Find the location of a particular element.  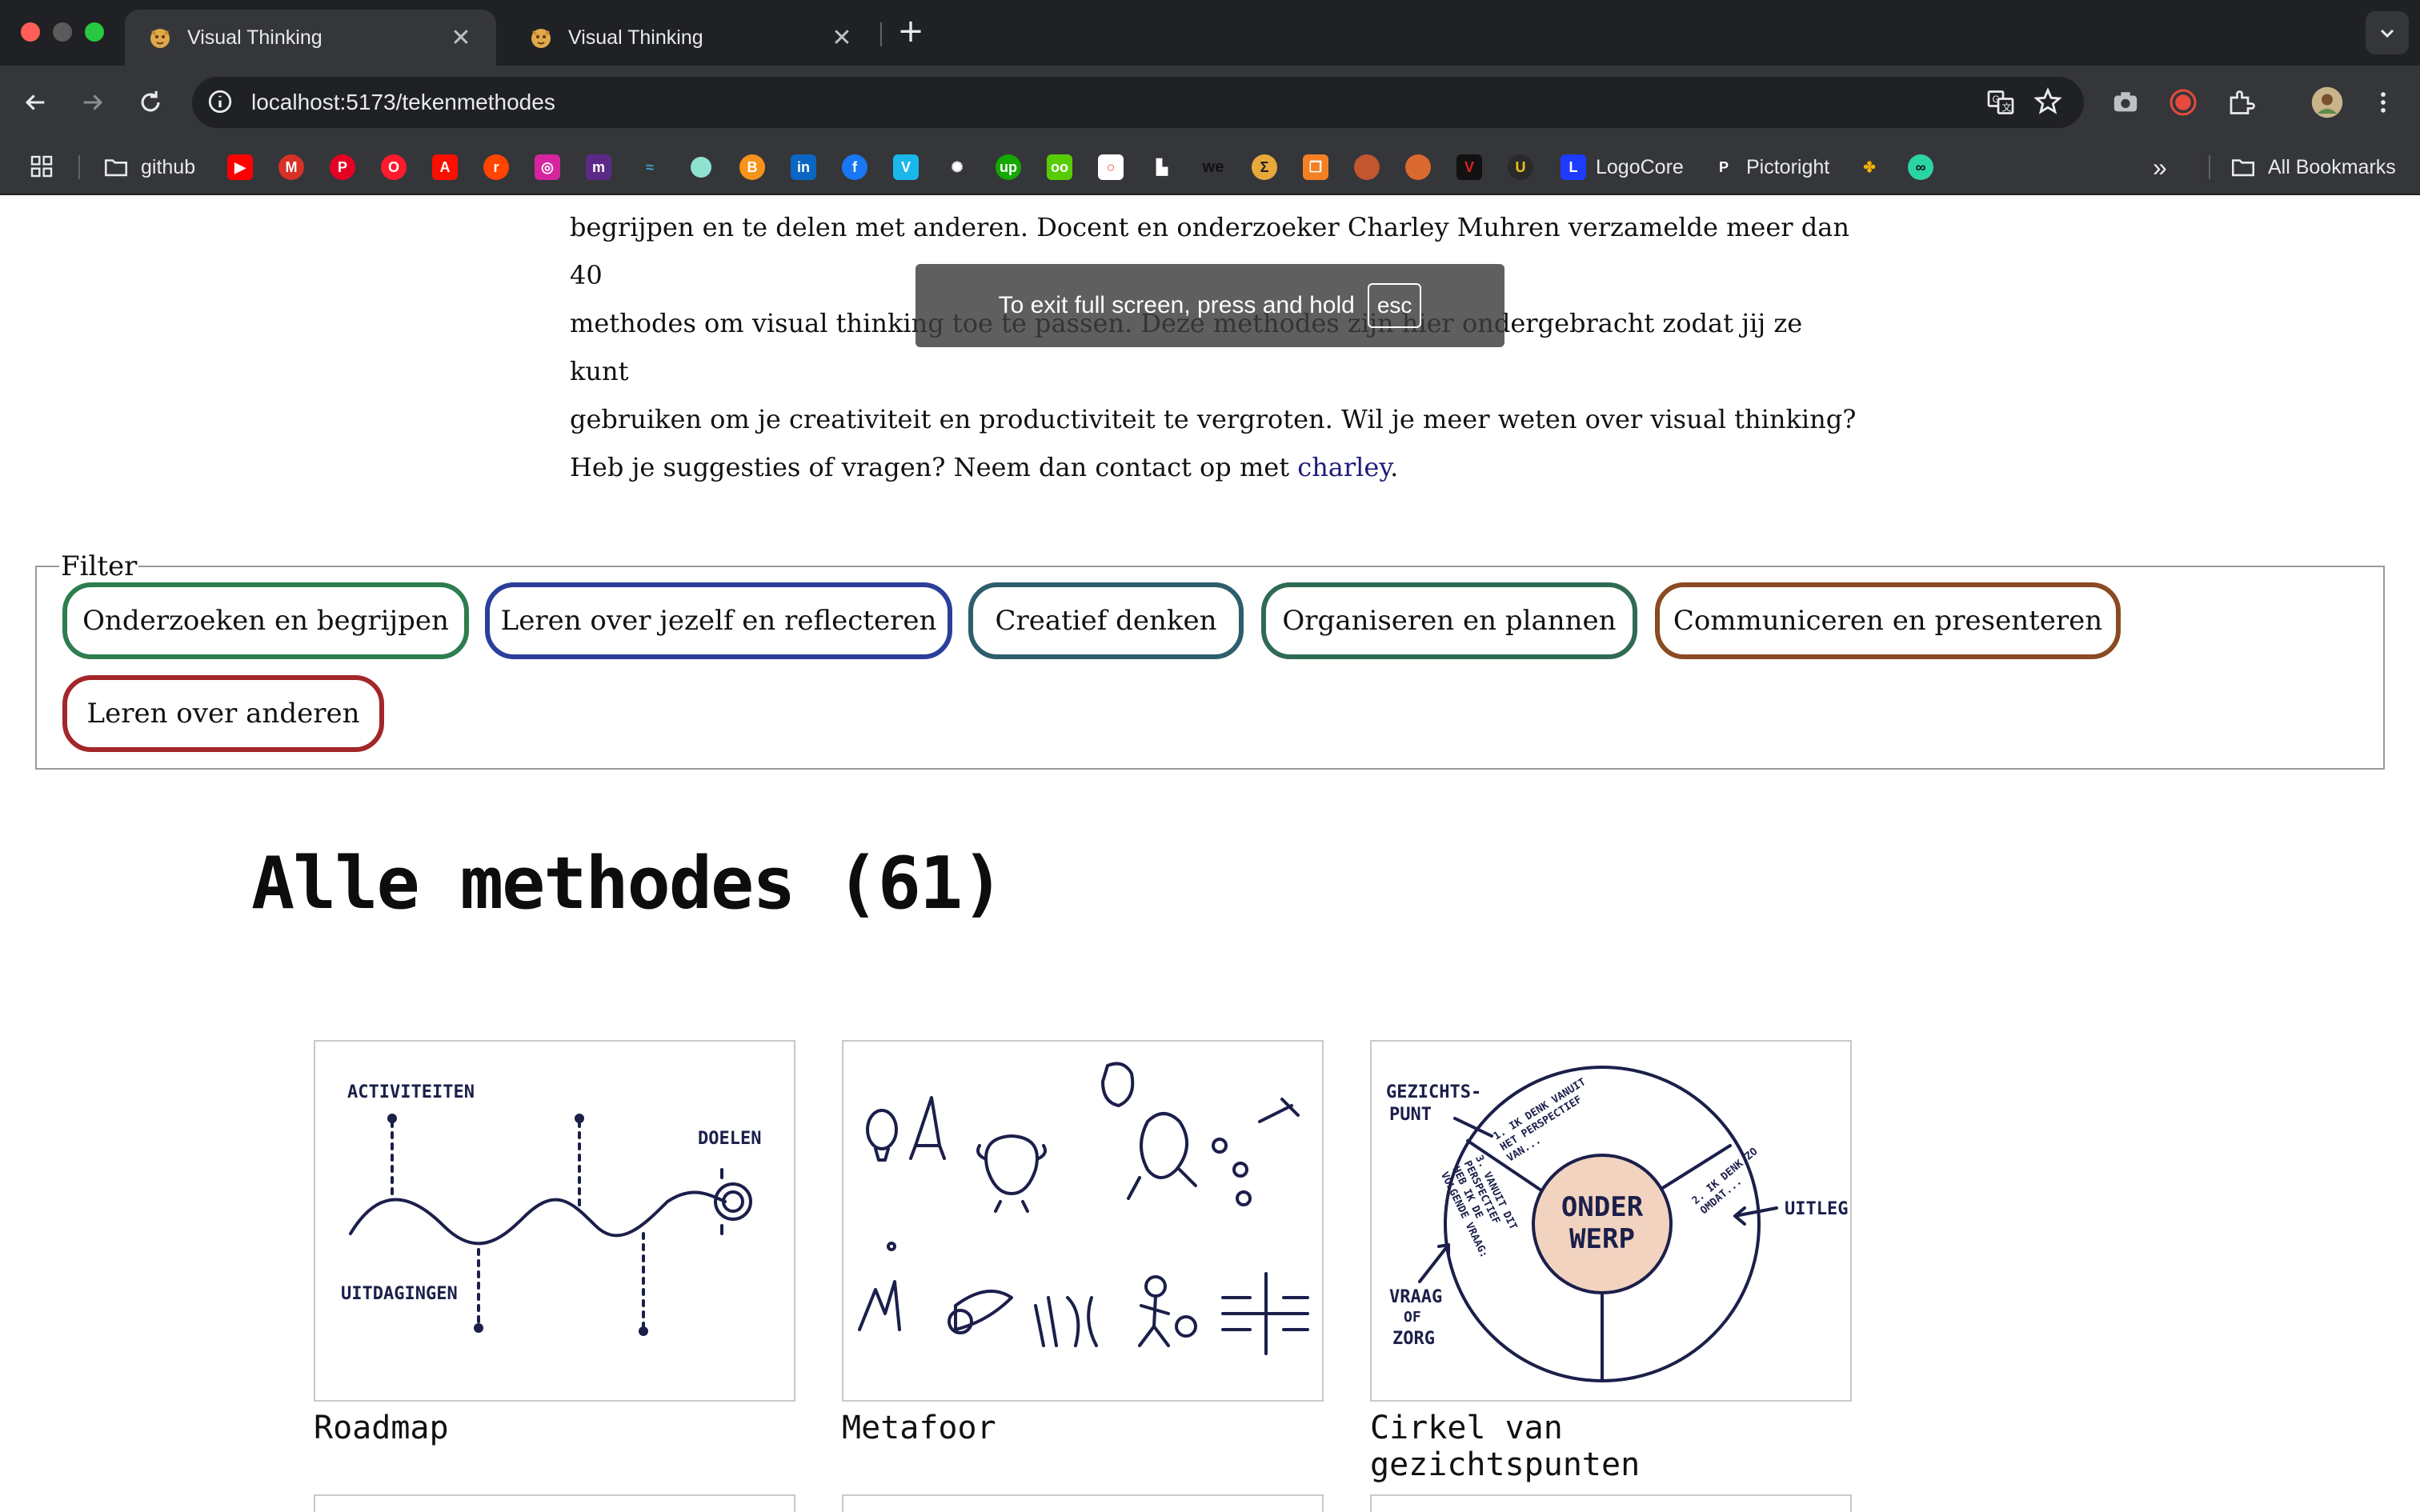

translate-icon: G文 is located at coordinates (2000, 102).